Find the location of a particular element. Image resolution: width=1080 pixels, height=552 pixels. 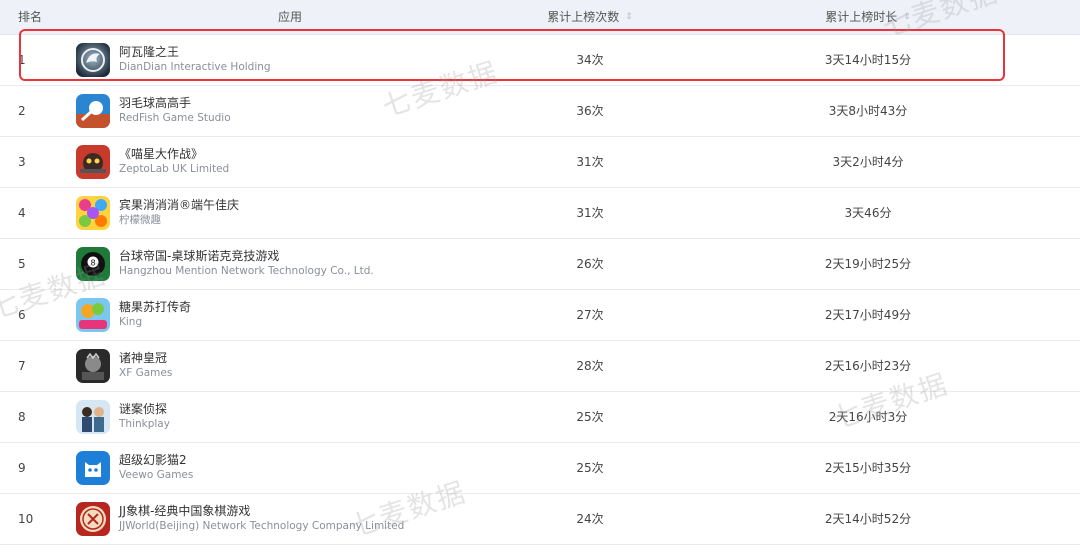

app-name-link: 《喵星大作战》 is located at coordinates (161, 154).